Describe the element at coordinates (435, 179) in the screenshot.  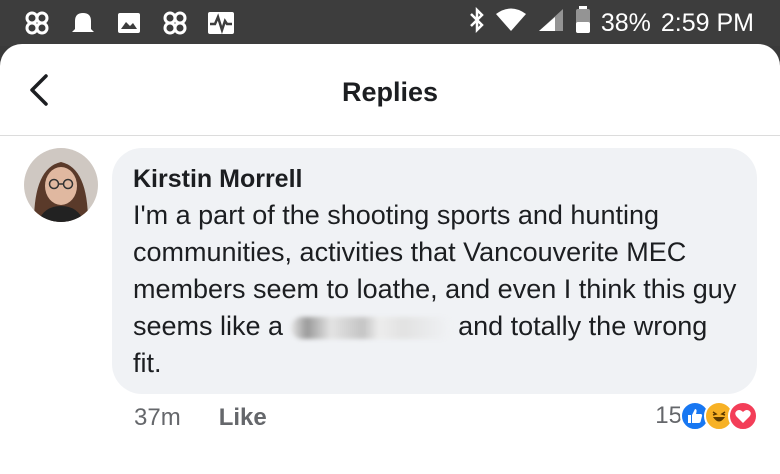
I see `comment-author: Kirstin Morrell` at that location.